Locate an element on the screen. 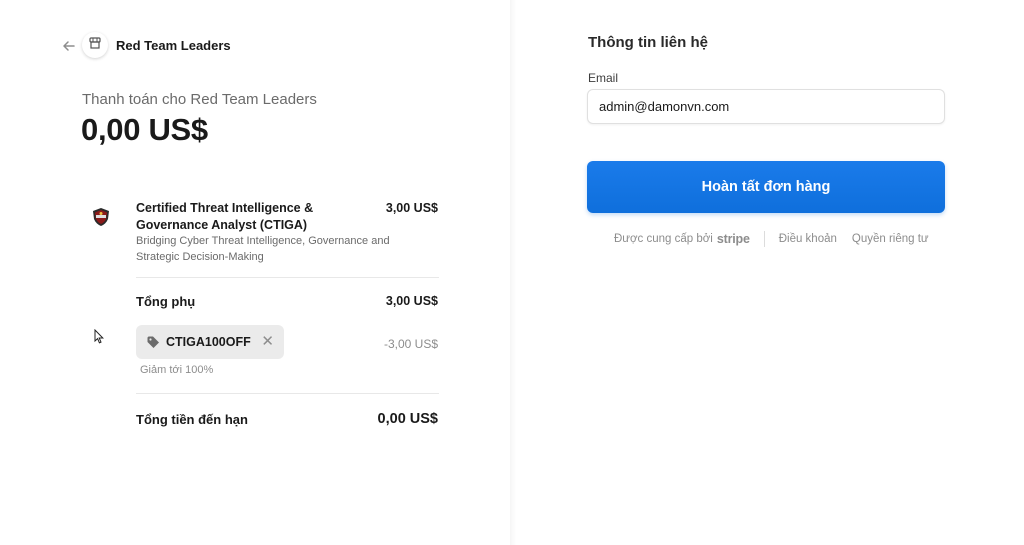 This screenshot has width=1024, height=545. store-name: Red Team Leaders is located at coordinates (173, 45).